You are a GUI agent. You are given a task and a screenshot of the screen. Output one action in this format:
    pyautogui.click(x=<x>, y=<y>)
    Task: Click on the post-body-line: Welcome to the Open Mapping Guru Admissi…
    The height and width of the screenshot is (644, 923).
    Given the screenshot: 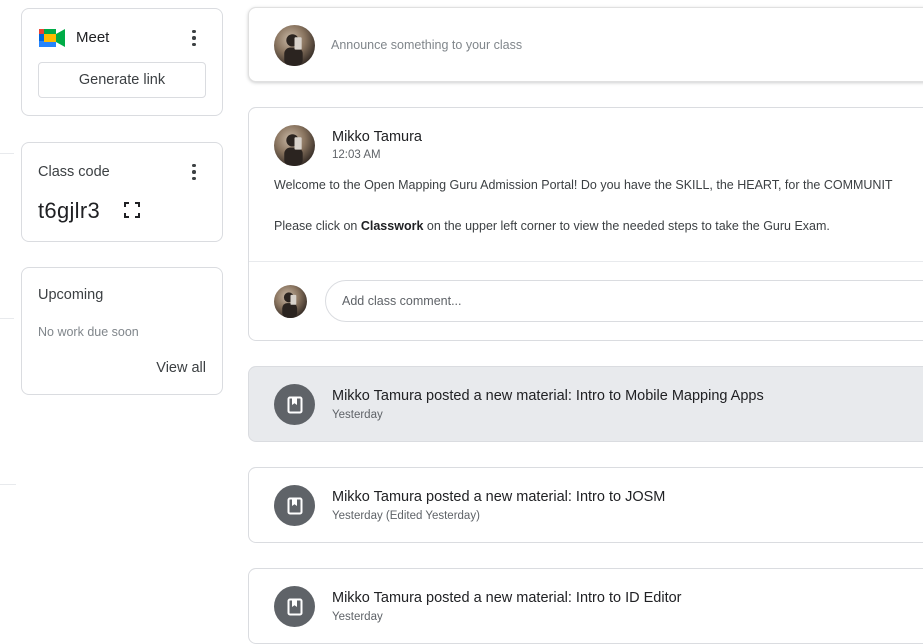 What is the action you would take?
    pyautogui.click(x=583, y=185)
    